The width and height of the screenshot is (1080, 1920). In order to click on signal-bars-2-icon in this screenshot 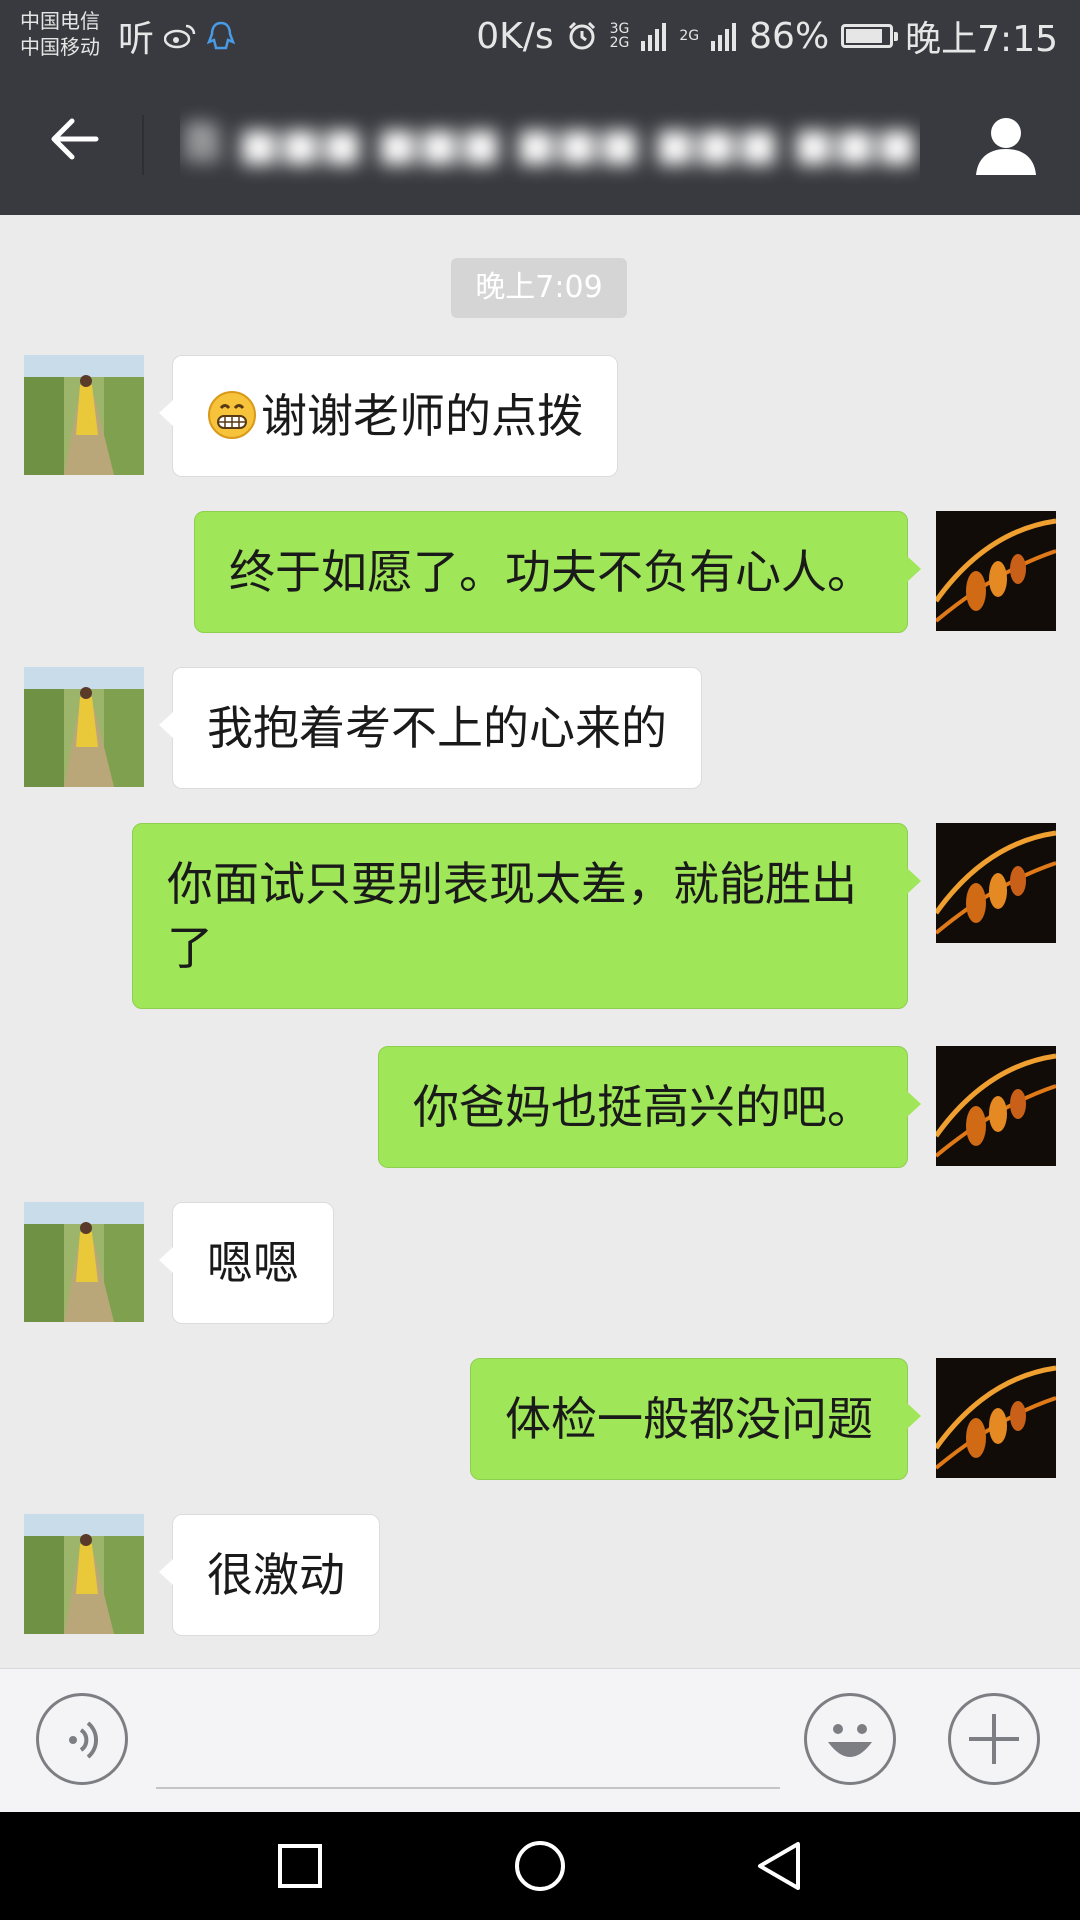, I will do `click(724, 37)`.